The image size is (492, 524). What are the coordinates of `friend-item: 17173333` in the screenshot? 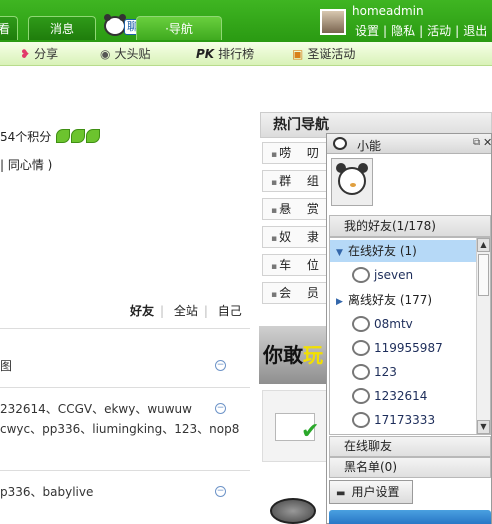 It's located at (393, 420).